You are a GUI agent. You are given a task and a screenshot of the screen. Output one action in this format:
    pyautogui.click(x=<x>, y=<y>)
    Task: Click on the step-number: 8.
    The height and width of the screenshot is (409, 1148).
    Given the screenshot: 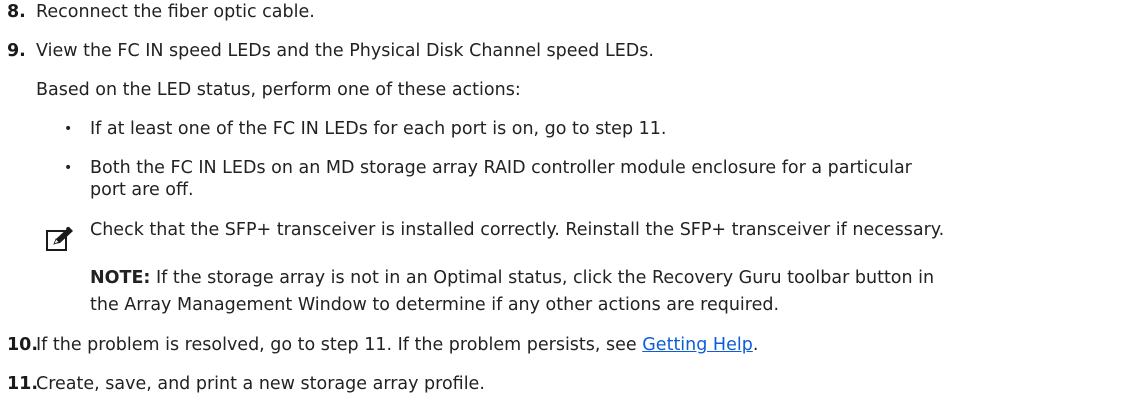 What is the action you would take?
    pyautogui.click(x=16, y=12)
    